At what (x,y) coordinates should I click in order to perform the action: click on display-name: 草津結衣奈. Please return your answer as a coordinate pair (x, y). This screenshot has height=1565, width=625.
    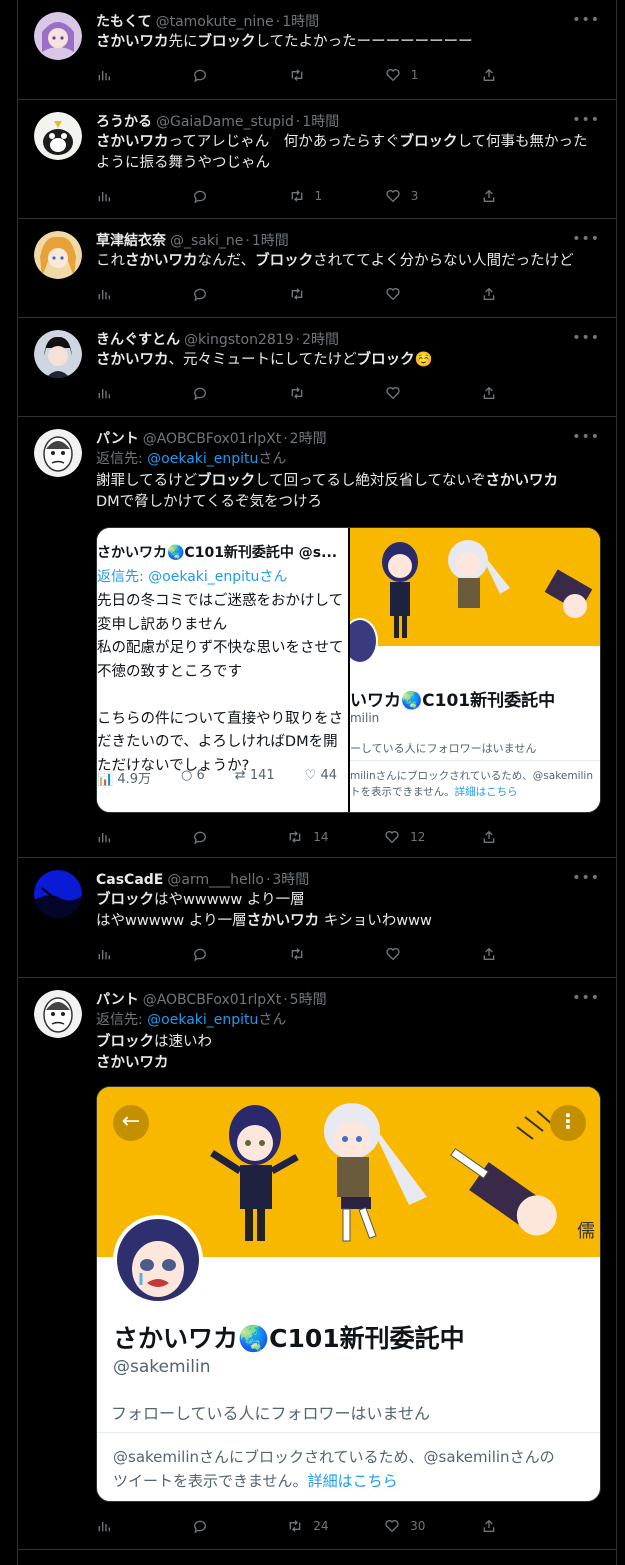
    Looking at the image, I should click on (131, 241).